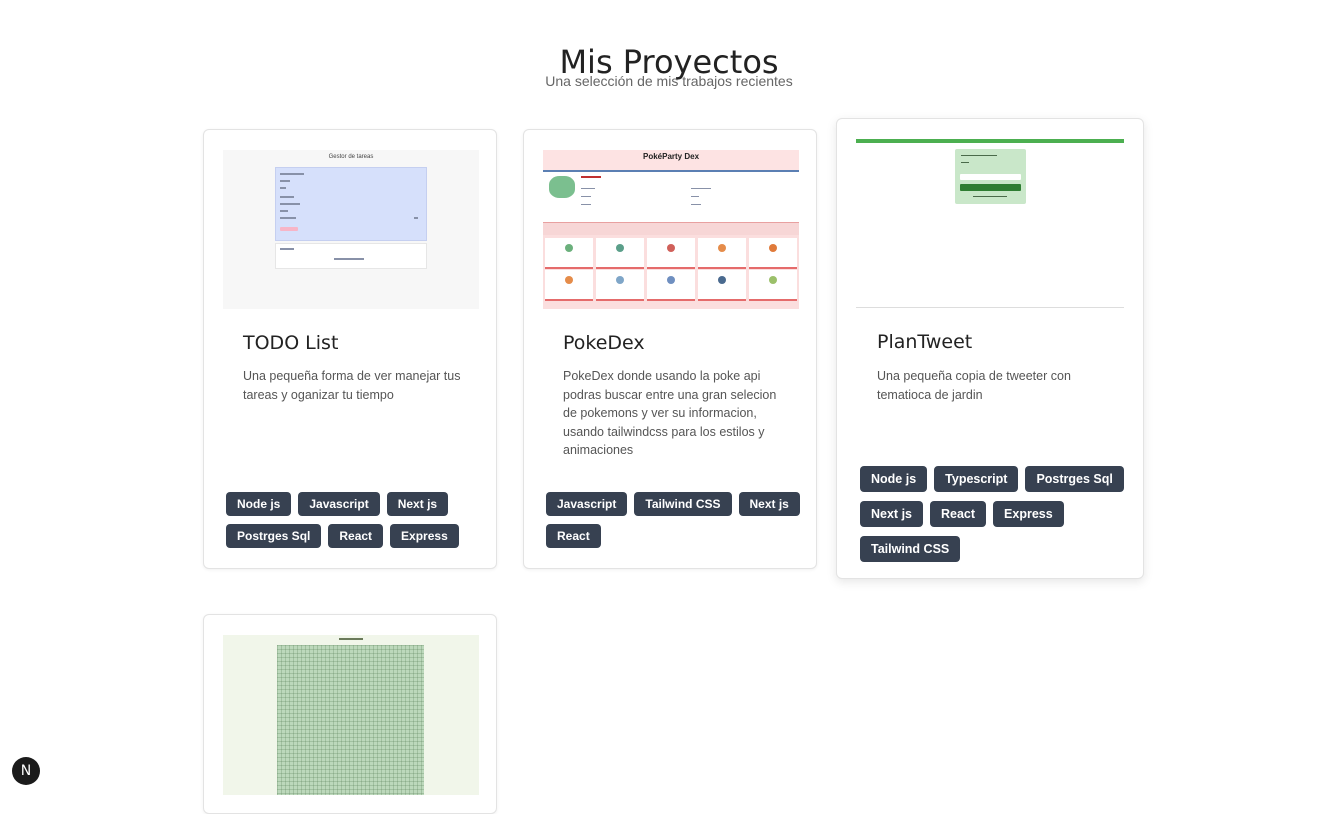  What do you see at coordinates (676, 520) in the screenshot?
I see `tech-tags: Javascript Tailwind CSS Next js React` at bounding box center [676, 520].